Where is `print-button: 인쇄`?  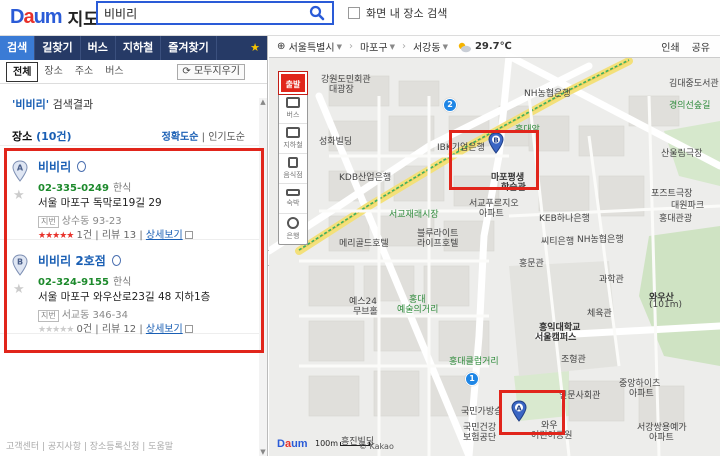
print-button: 인쇄 is located at coordinates (670, 46).